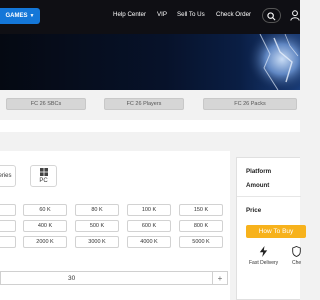 This screenshot has height=300, width=320. Describe the element at coordinates (263, 251) in the screenshot. I see `lightning-icon` at that location.